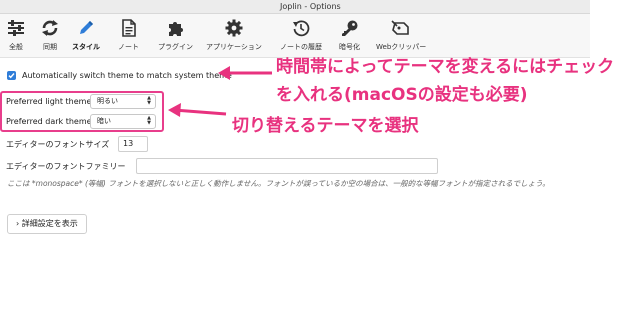  Describe the element at coordinates (123, 101) in the screenshot. I see `light-theme-select: 明るい ▲ ▼` at that location.